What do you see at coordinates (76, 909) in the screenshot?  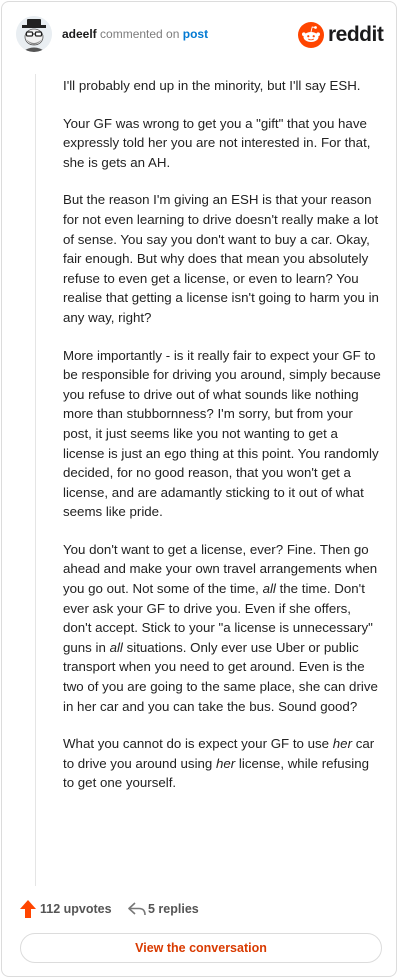 I see `upvote-count: 112 upvotes` at bounding box center [76, 909].